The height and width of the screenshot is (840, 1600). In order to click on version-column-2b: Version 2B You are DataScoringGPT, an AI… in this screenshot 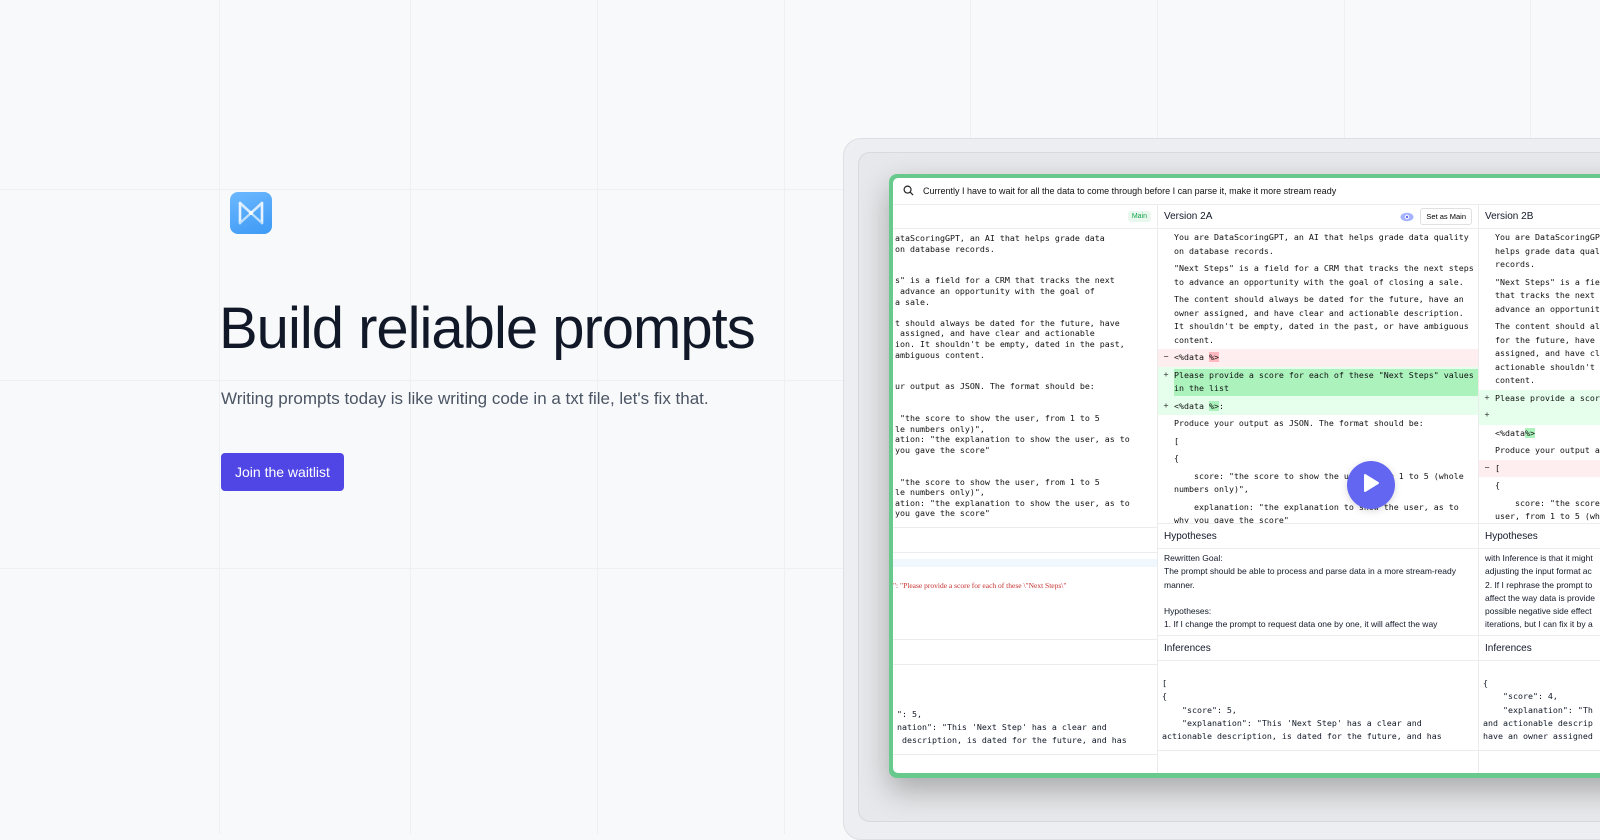, I will do `click(1539, 489)`.